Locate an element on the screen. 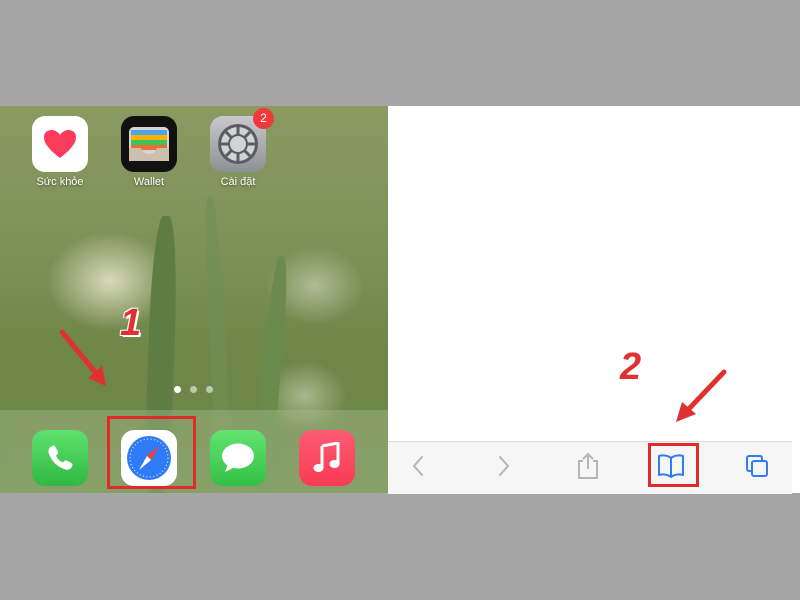 This screenshot has width=800, height=600. share-icon is located at coordinates (588, 465).